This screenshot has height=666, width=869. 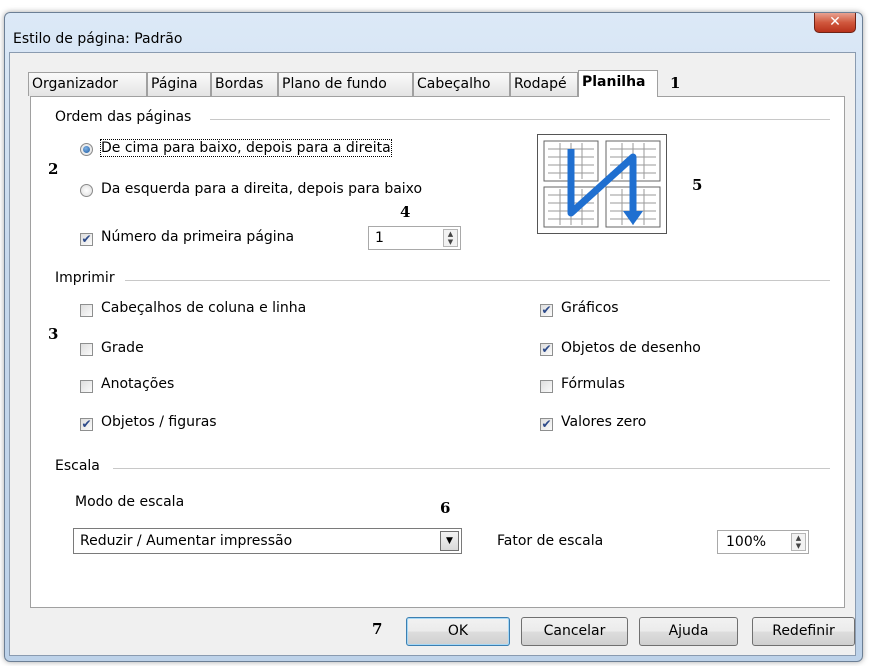 What do you see at coordinates (675, 83) in the screenshot?
I see `marker-1: 1` at bounding box center [675, 83].